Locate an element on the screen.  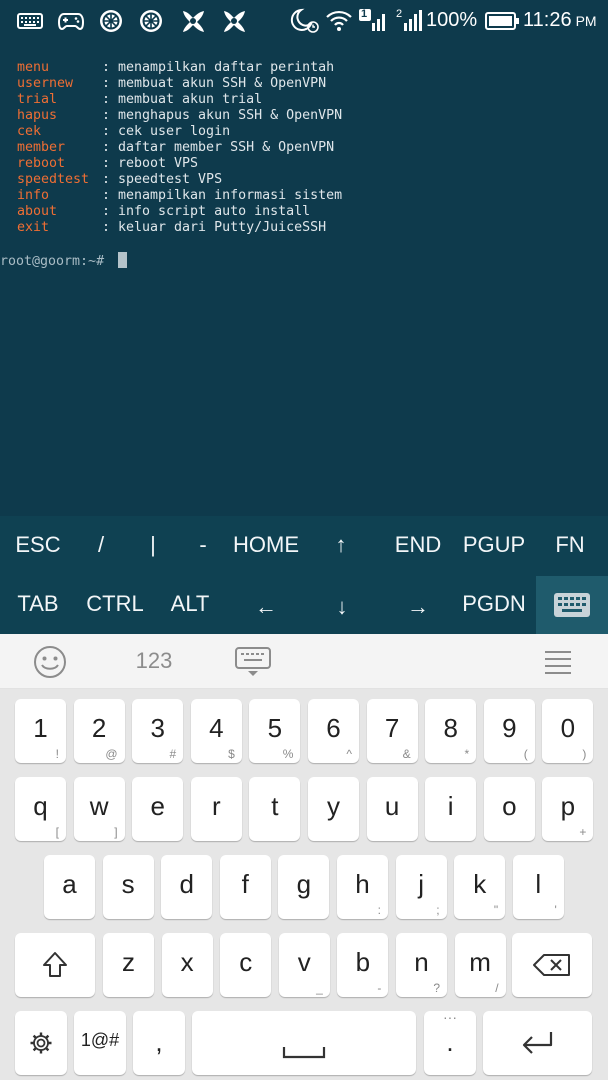
key-label: h is located at coordinates (362, 884).